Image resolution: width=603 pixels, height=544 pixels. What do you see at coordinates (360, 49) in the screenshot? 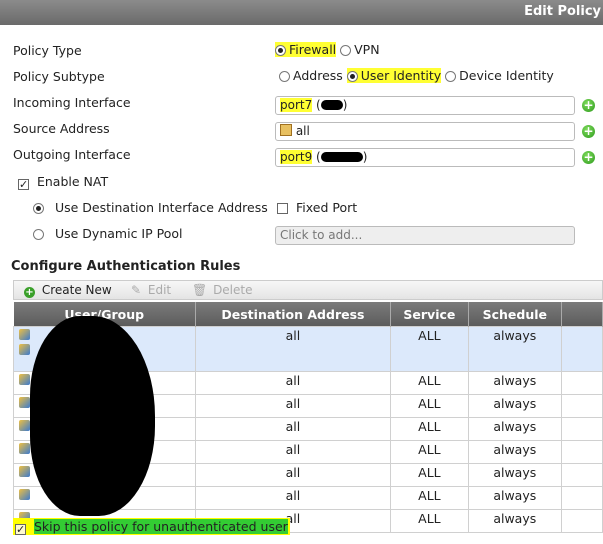
I see `radio-vpn: VPN` at bounding box center [360, 49].